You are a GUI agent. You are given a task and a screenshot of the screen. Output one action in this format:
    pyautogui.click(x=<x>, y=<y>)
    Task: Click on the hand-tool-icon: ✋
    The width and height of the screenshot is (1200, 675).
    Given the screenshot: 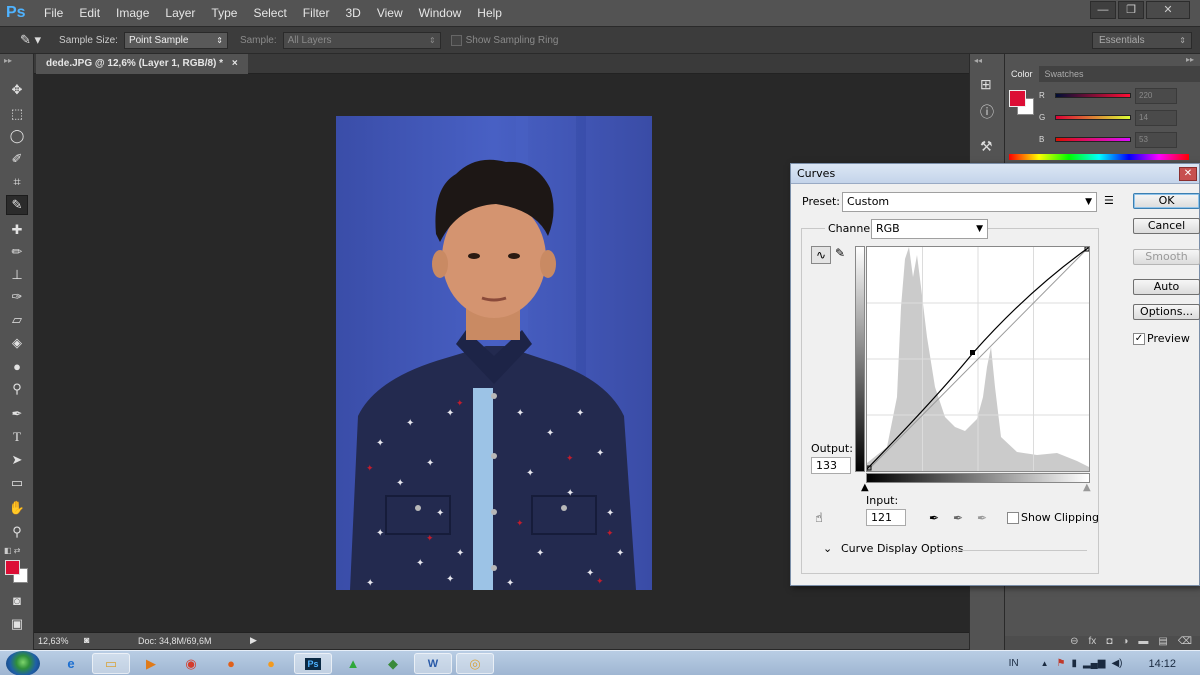 What is the action you would take?
    pyautogui.click(x=17, y=508)
    